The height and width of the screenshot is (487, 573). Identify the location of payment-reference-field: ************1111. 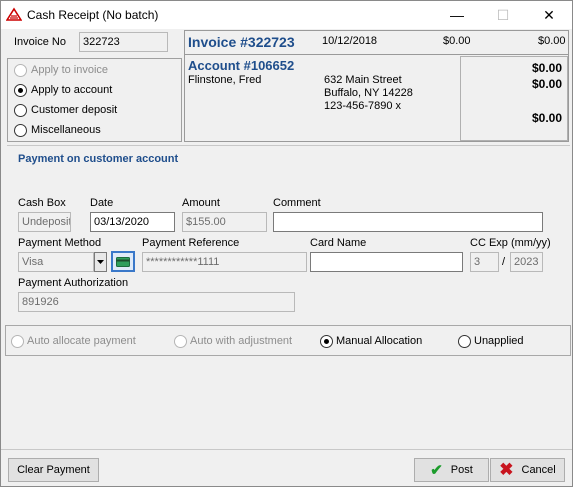
(224, 262).